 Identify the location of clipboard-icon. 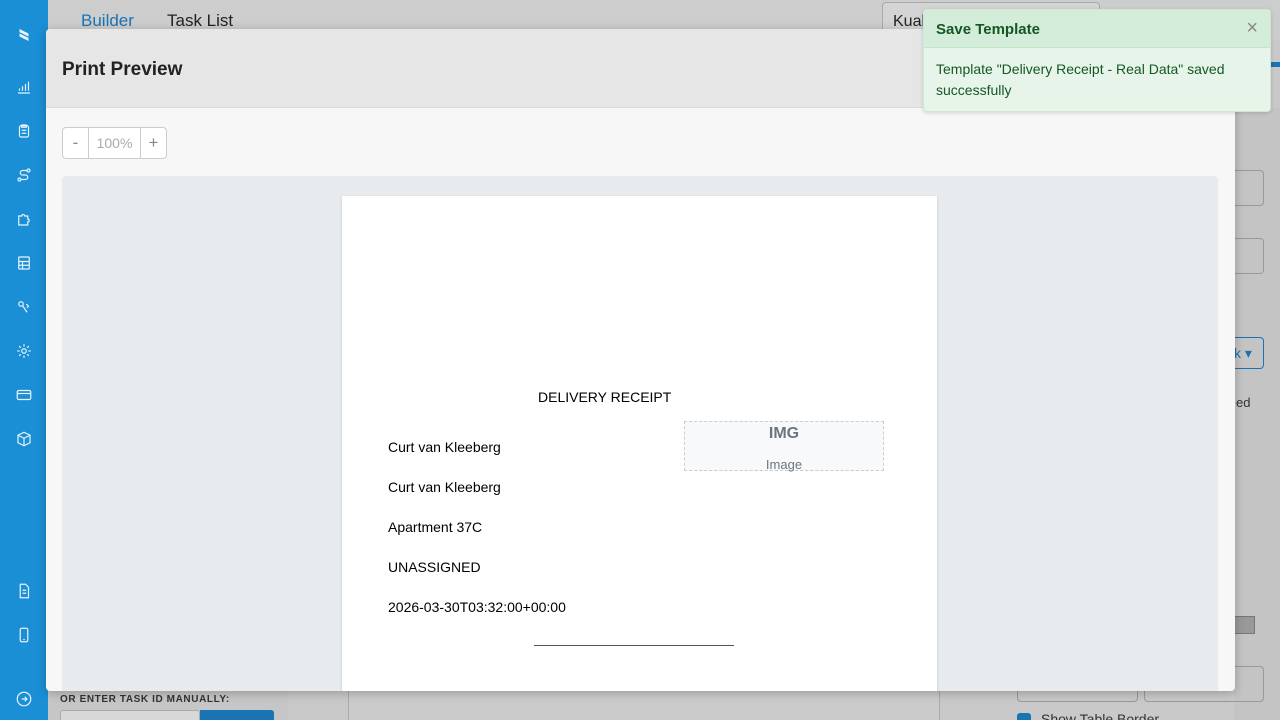
(24, 131).